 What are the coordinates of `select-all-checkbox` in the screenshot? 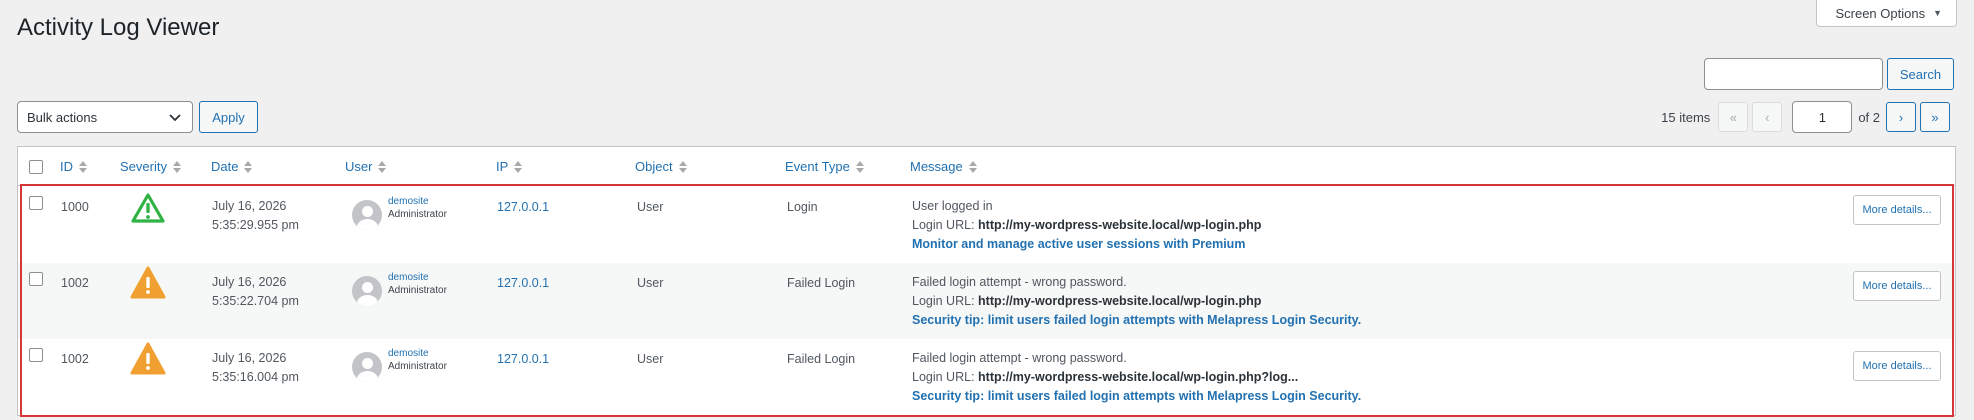 It's located at (36, 166).